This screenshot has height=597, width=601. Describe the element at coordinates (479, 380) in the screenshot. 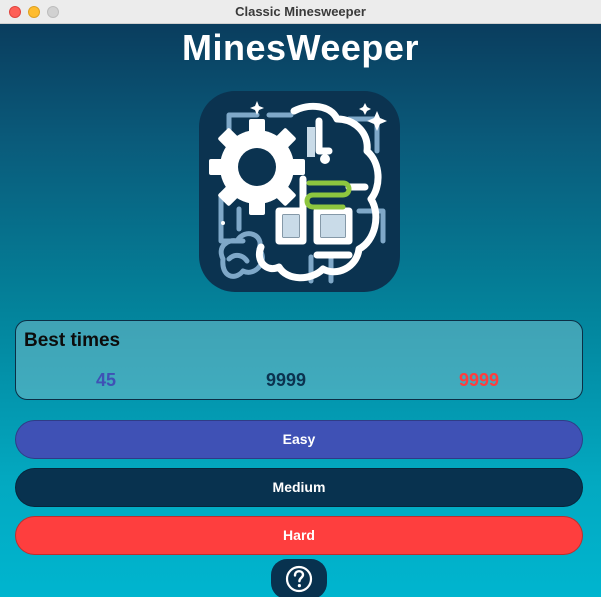

I see `best-time-hard: 9999` at that location.